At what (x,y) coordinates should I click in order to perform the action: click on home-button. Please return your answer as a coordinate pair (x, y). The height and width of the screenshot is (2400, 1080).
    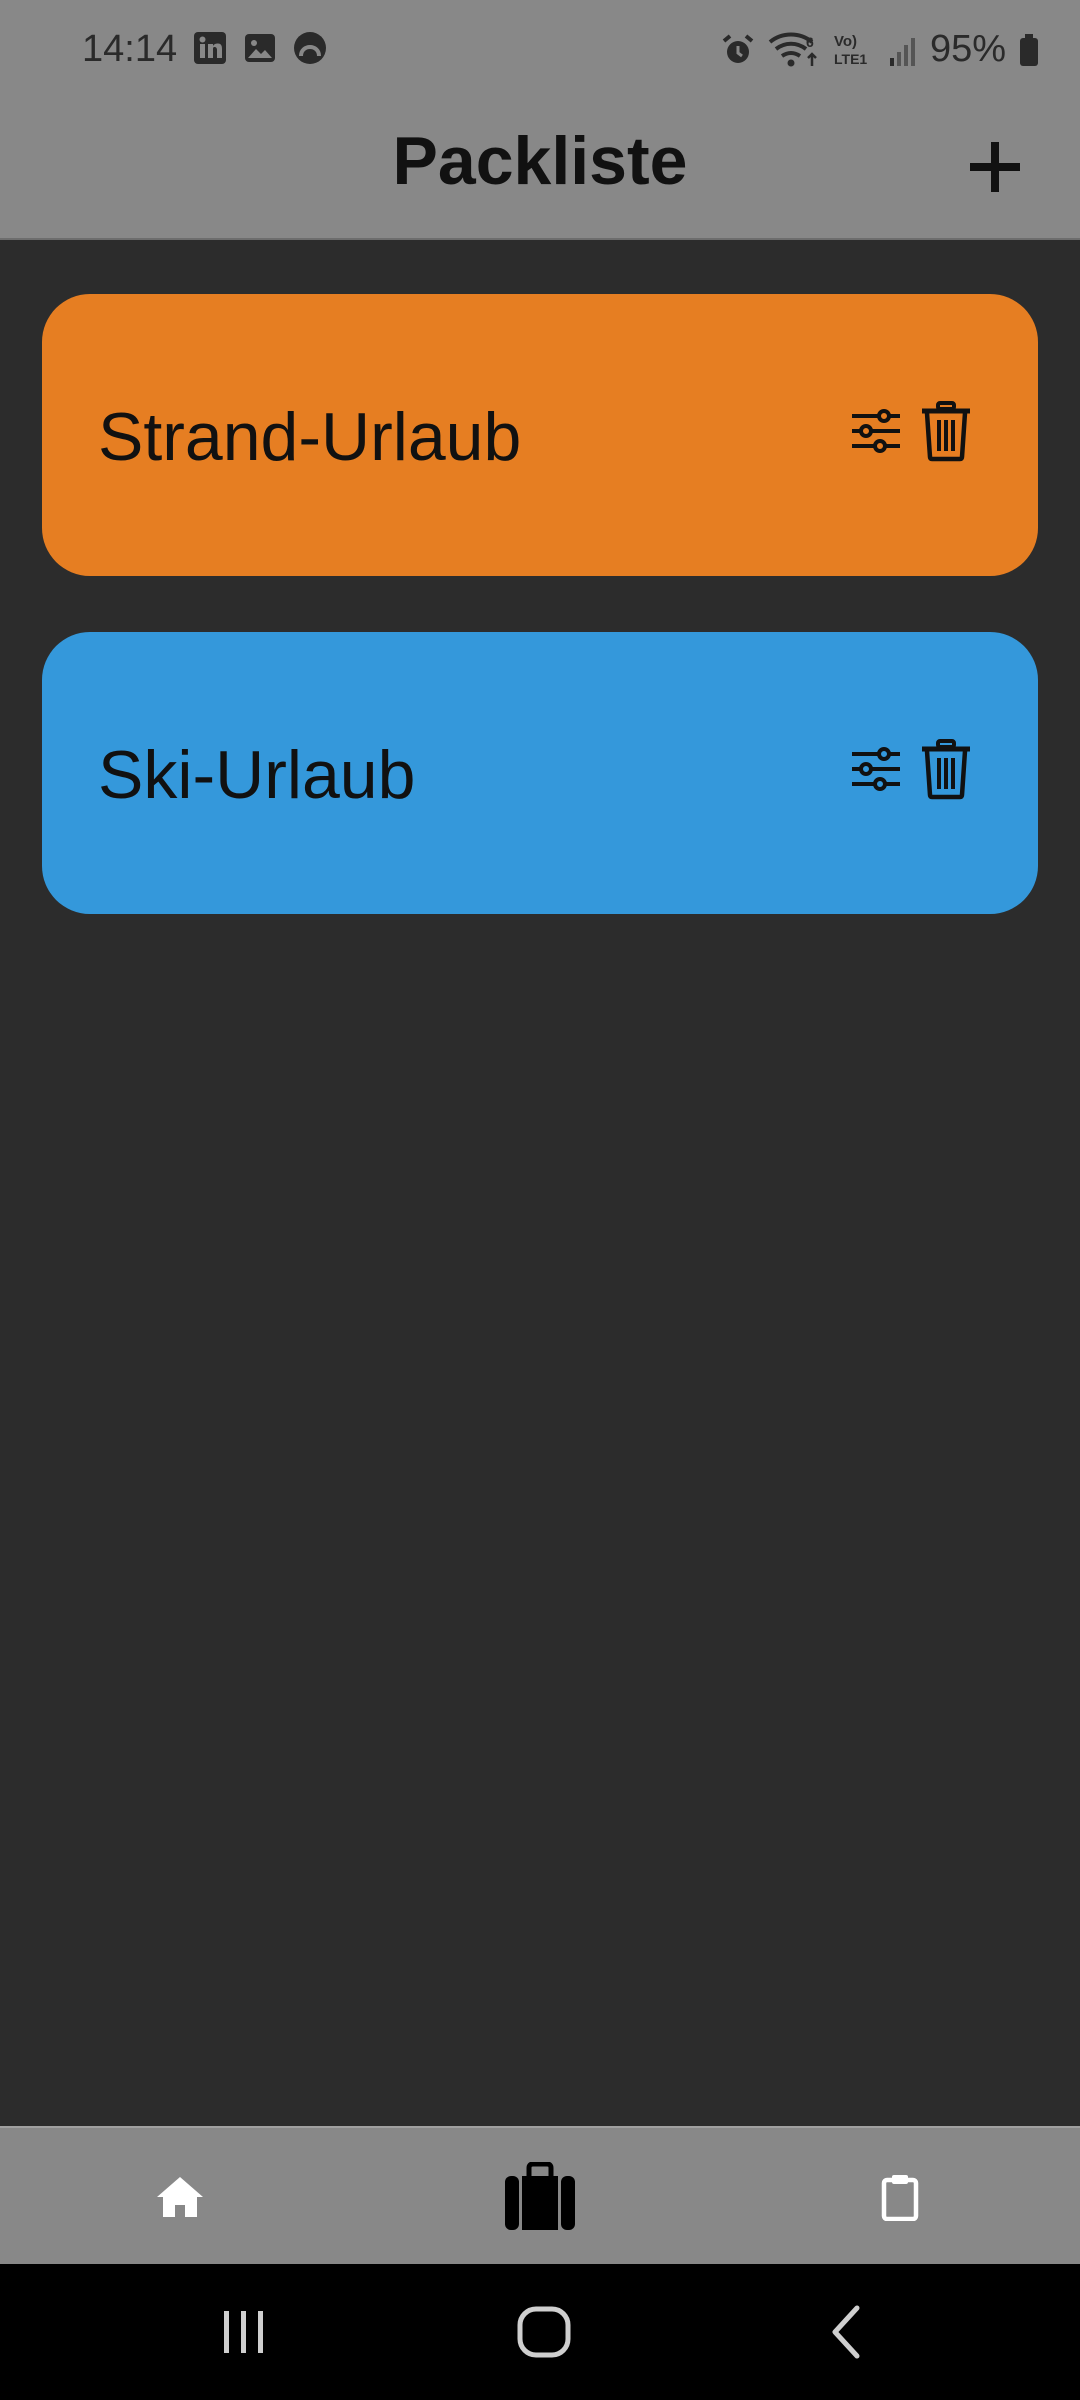
    Looking at the image, I should click on (544, 2332).